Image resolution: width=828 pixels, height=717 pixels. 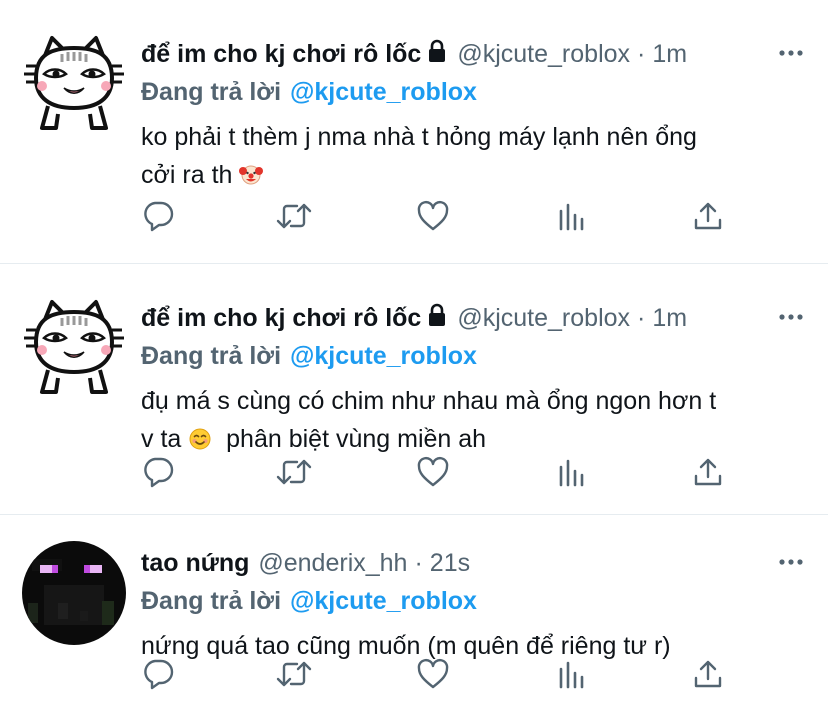 What do you see at coordinates (251, 179) in the screenshot?
I see `clown-face-emoji` at bounding box center [251, 179].